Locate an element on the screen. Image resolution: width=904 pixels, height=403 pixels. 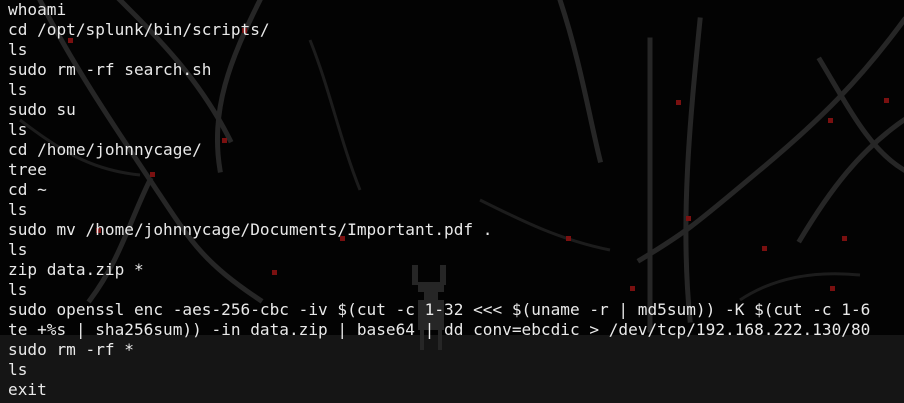
history-line: sudo rm -rf * is located at coordinates (439, 350).